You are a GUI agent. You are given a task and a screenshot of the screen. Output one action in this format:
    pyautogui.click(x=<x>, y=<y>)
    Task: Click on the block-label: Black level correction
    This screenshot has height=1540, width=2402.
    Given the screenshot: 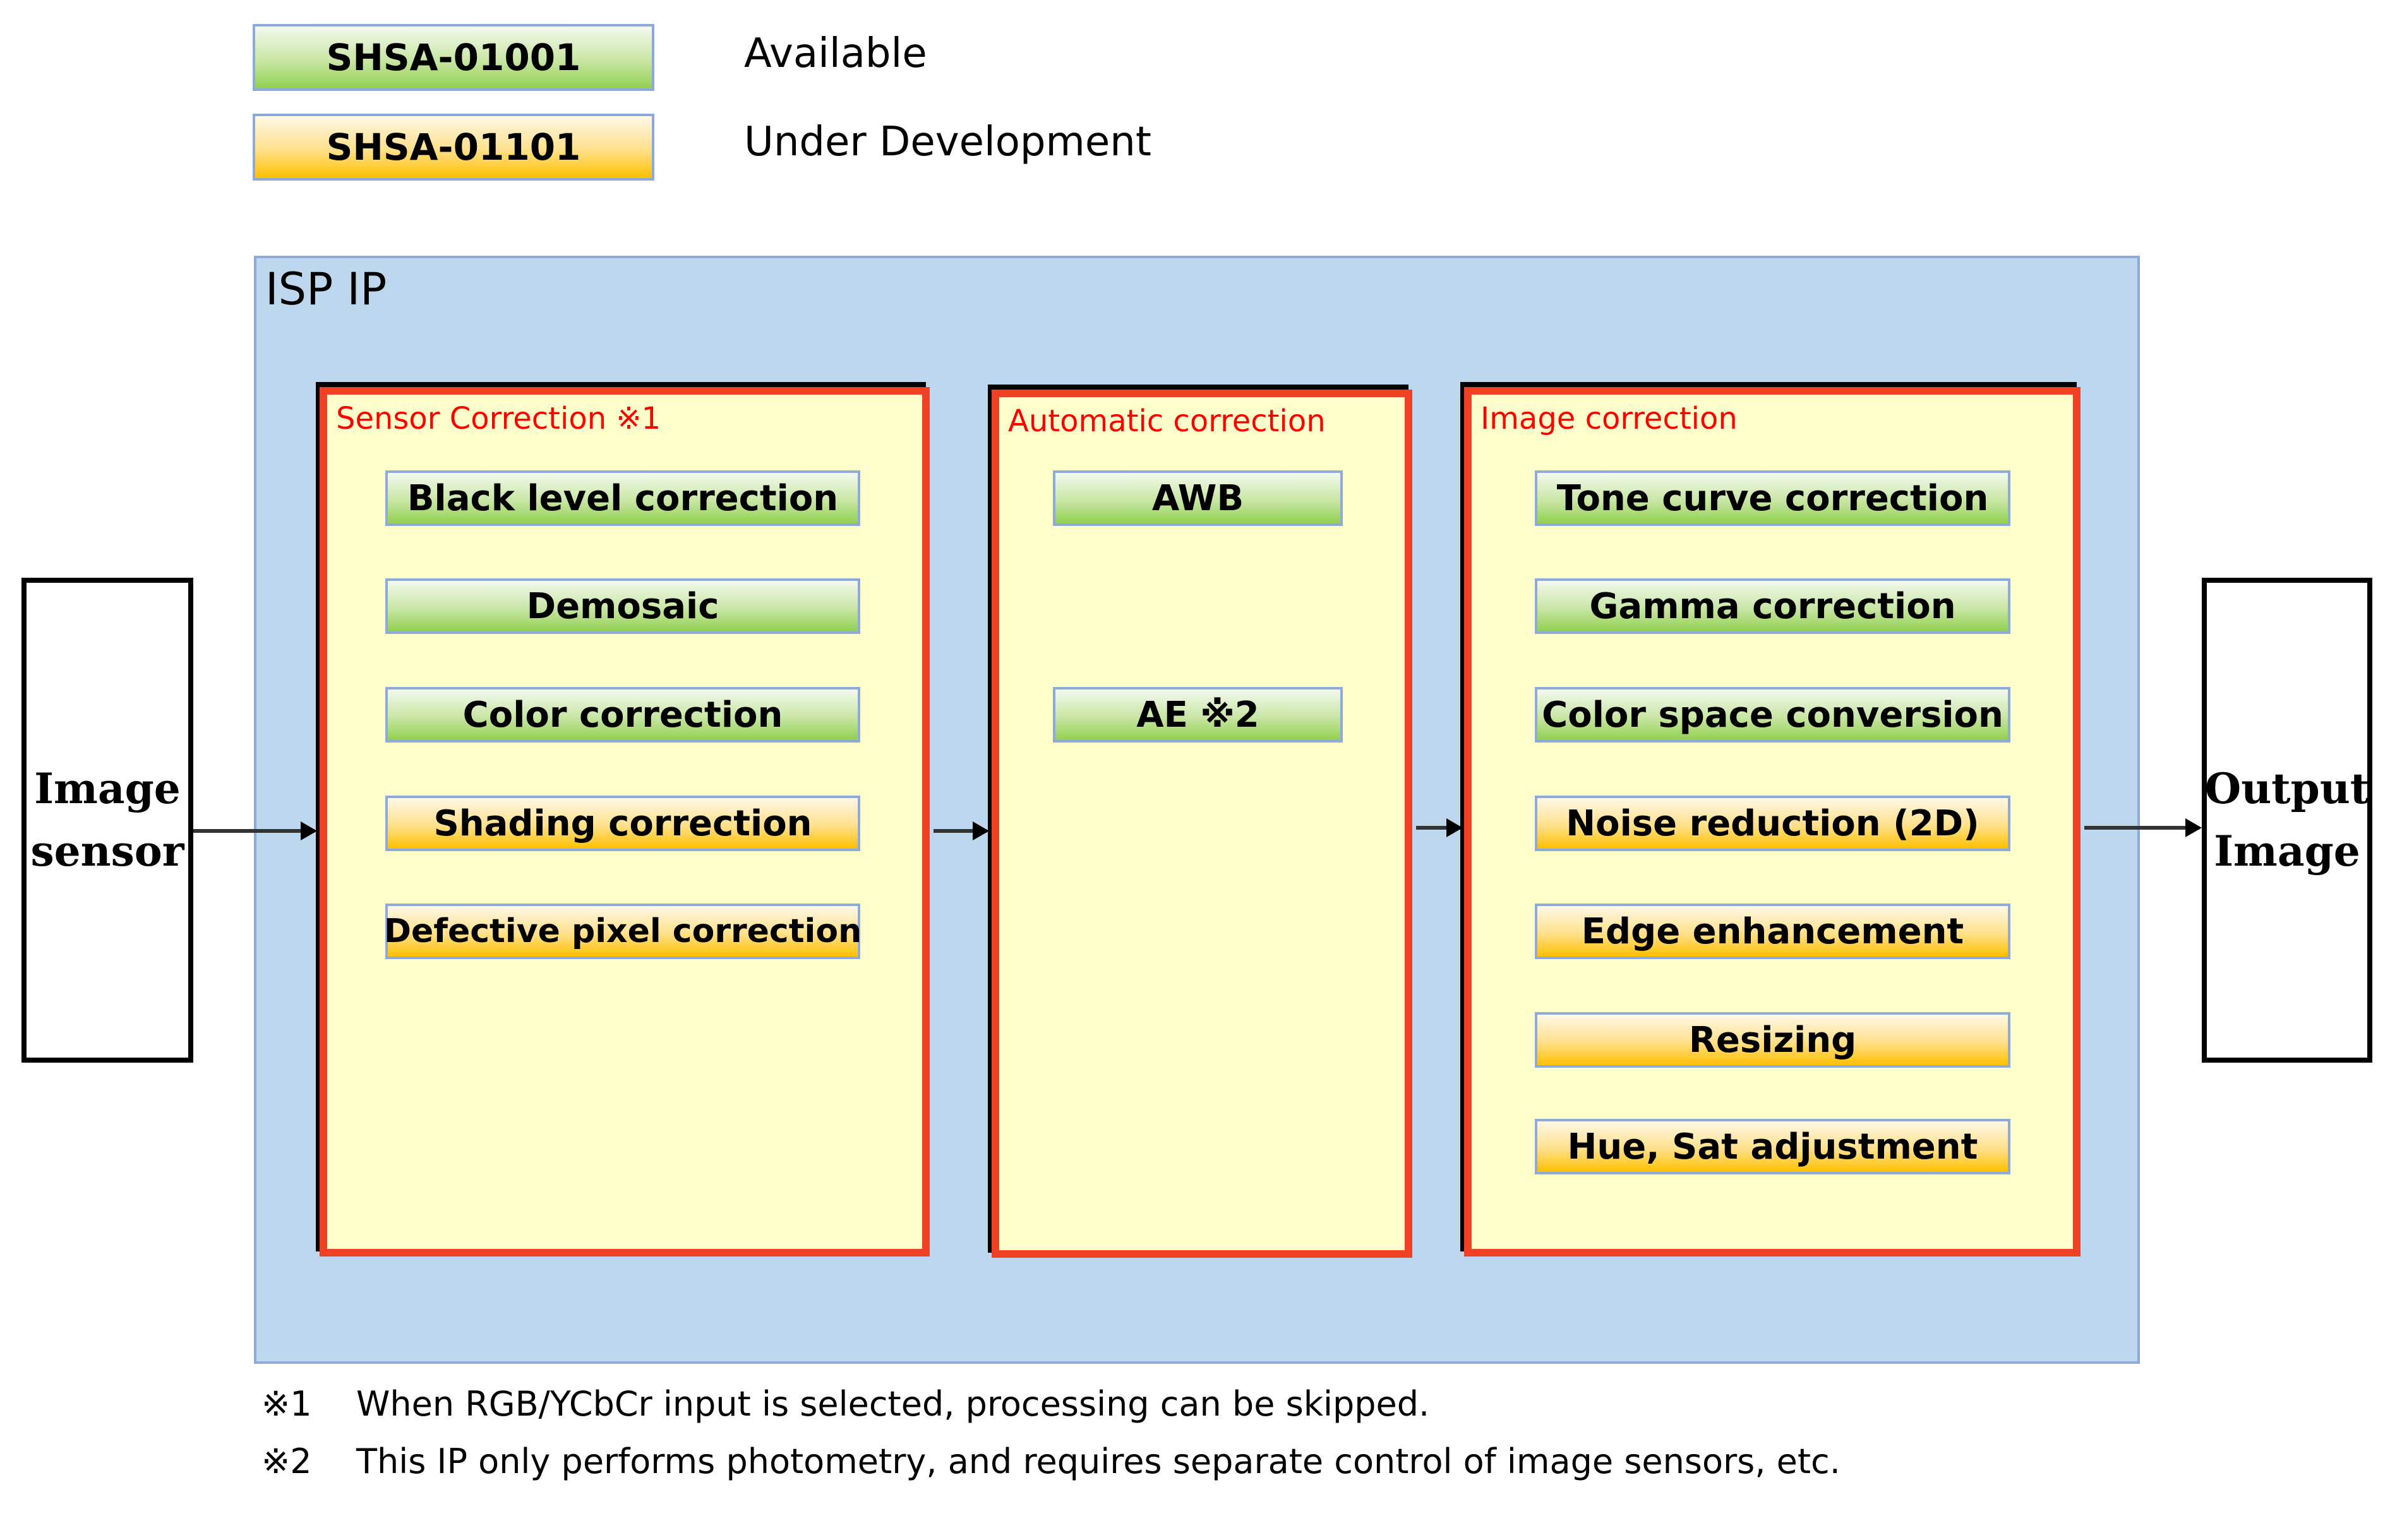 What is the action you would take?
    pyautogui.click(x=623, y=498)
    